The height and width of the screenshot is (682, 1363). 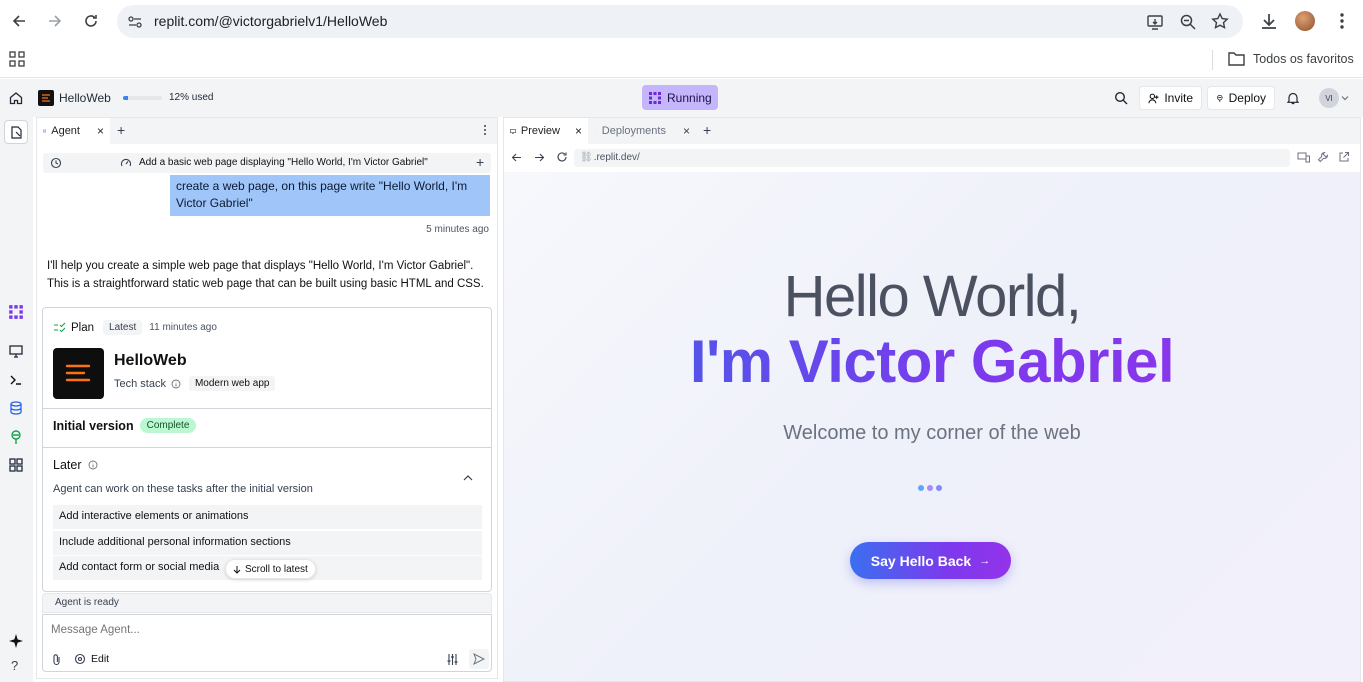 I want to click on invite-button: Invite, so click(x=1170, y=98).